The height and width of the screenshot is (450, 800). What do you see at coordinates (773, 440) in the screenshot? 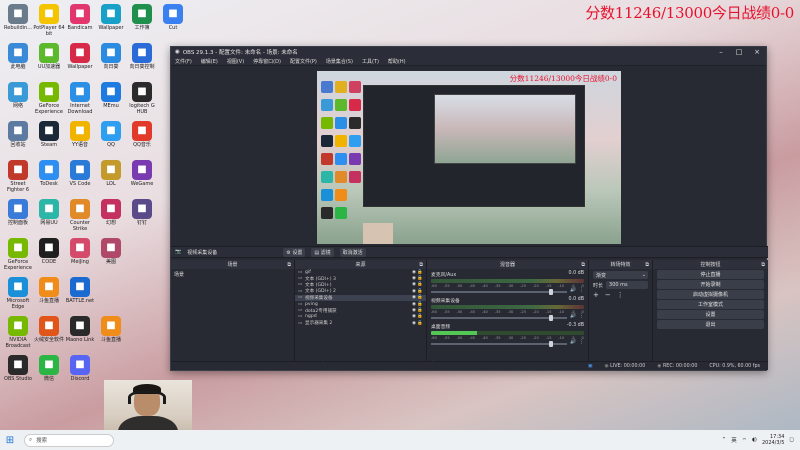
I see `clock: 17:34 2024/3/5` at bounding box center [773, 440].